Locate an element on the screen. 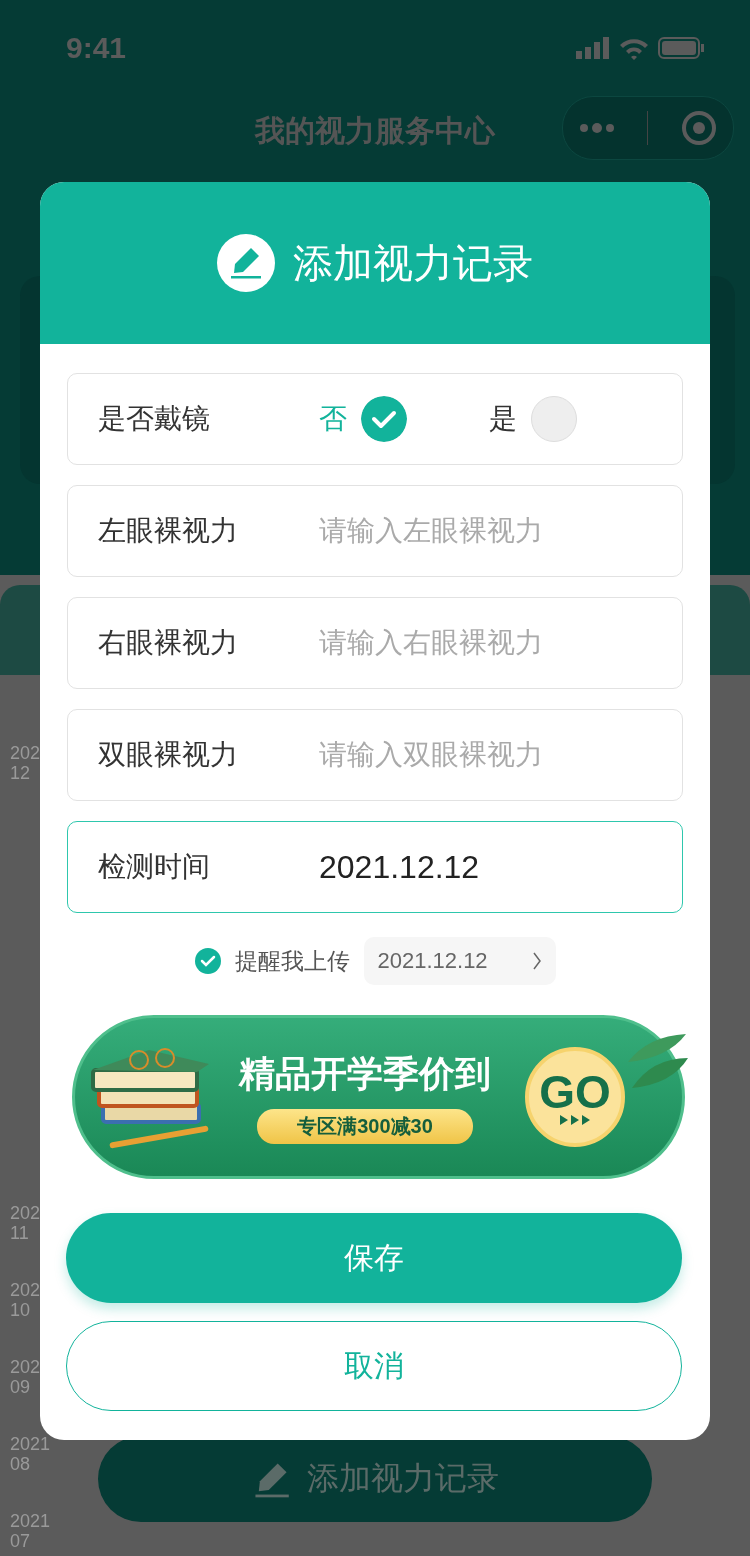 This screenshot has width=750, height=1556. radio-unchecked is located at coordinates (554, 419).